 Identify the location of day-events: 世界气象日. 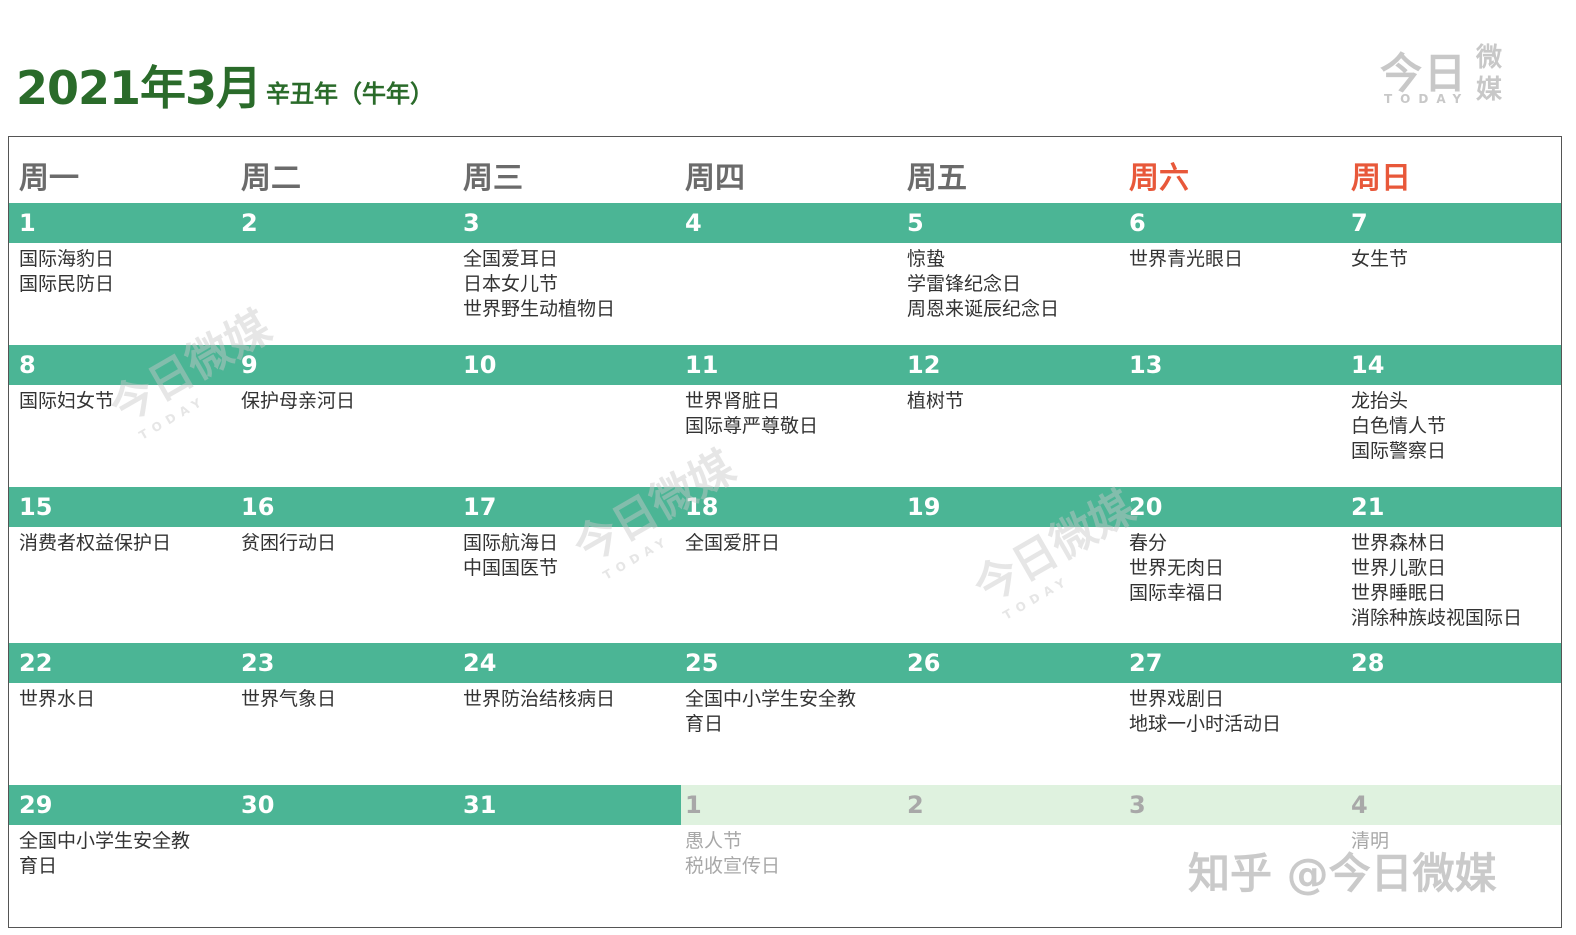
(288, 699).